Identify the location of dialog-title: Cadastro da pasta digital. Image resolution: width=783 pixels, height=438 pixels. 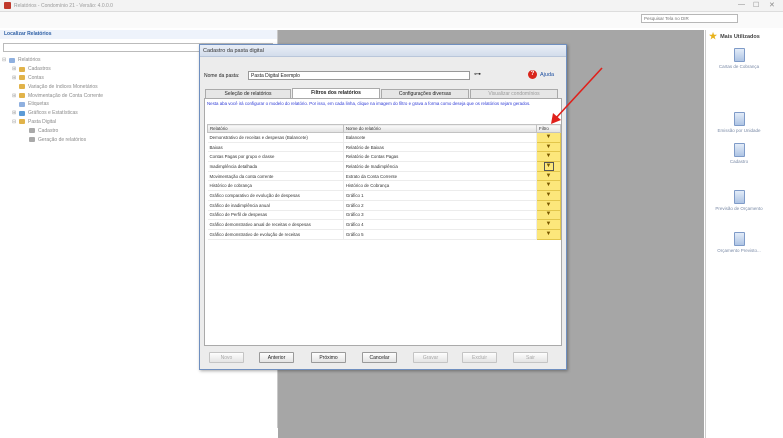
(383, 51).